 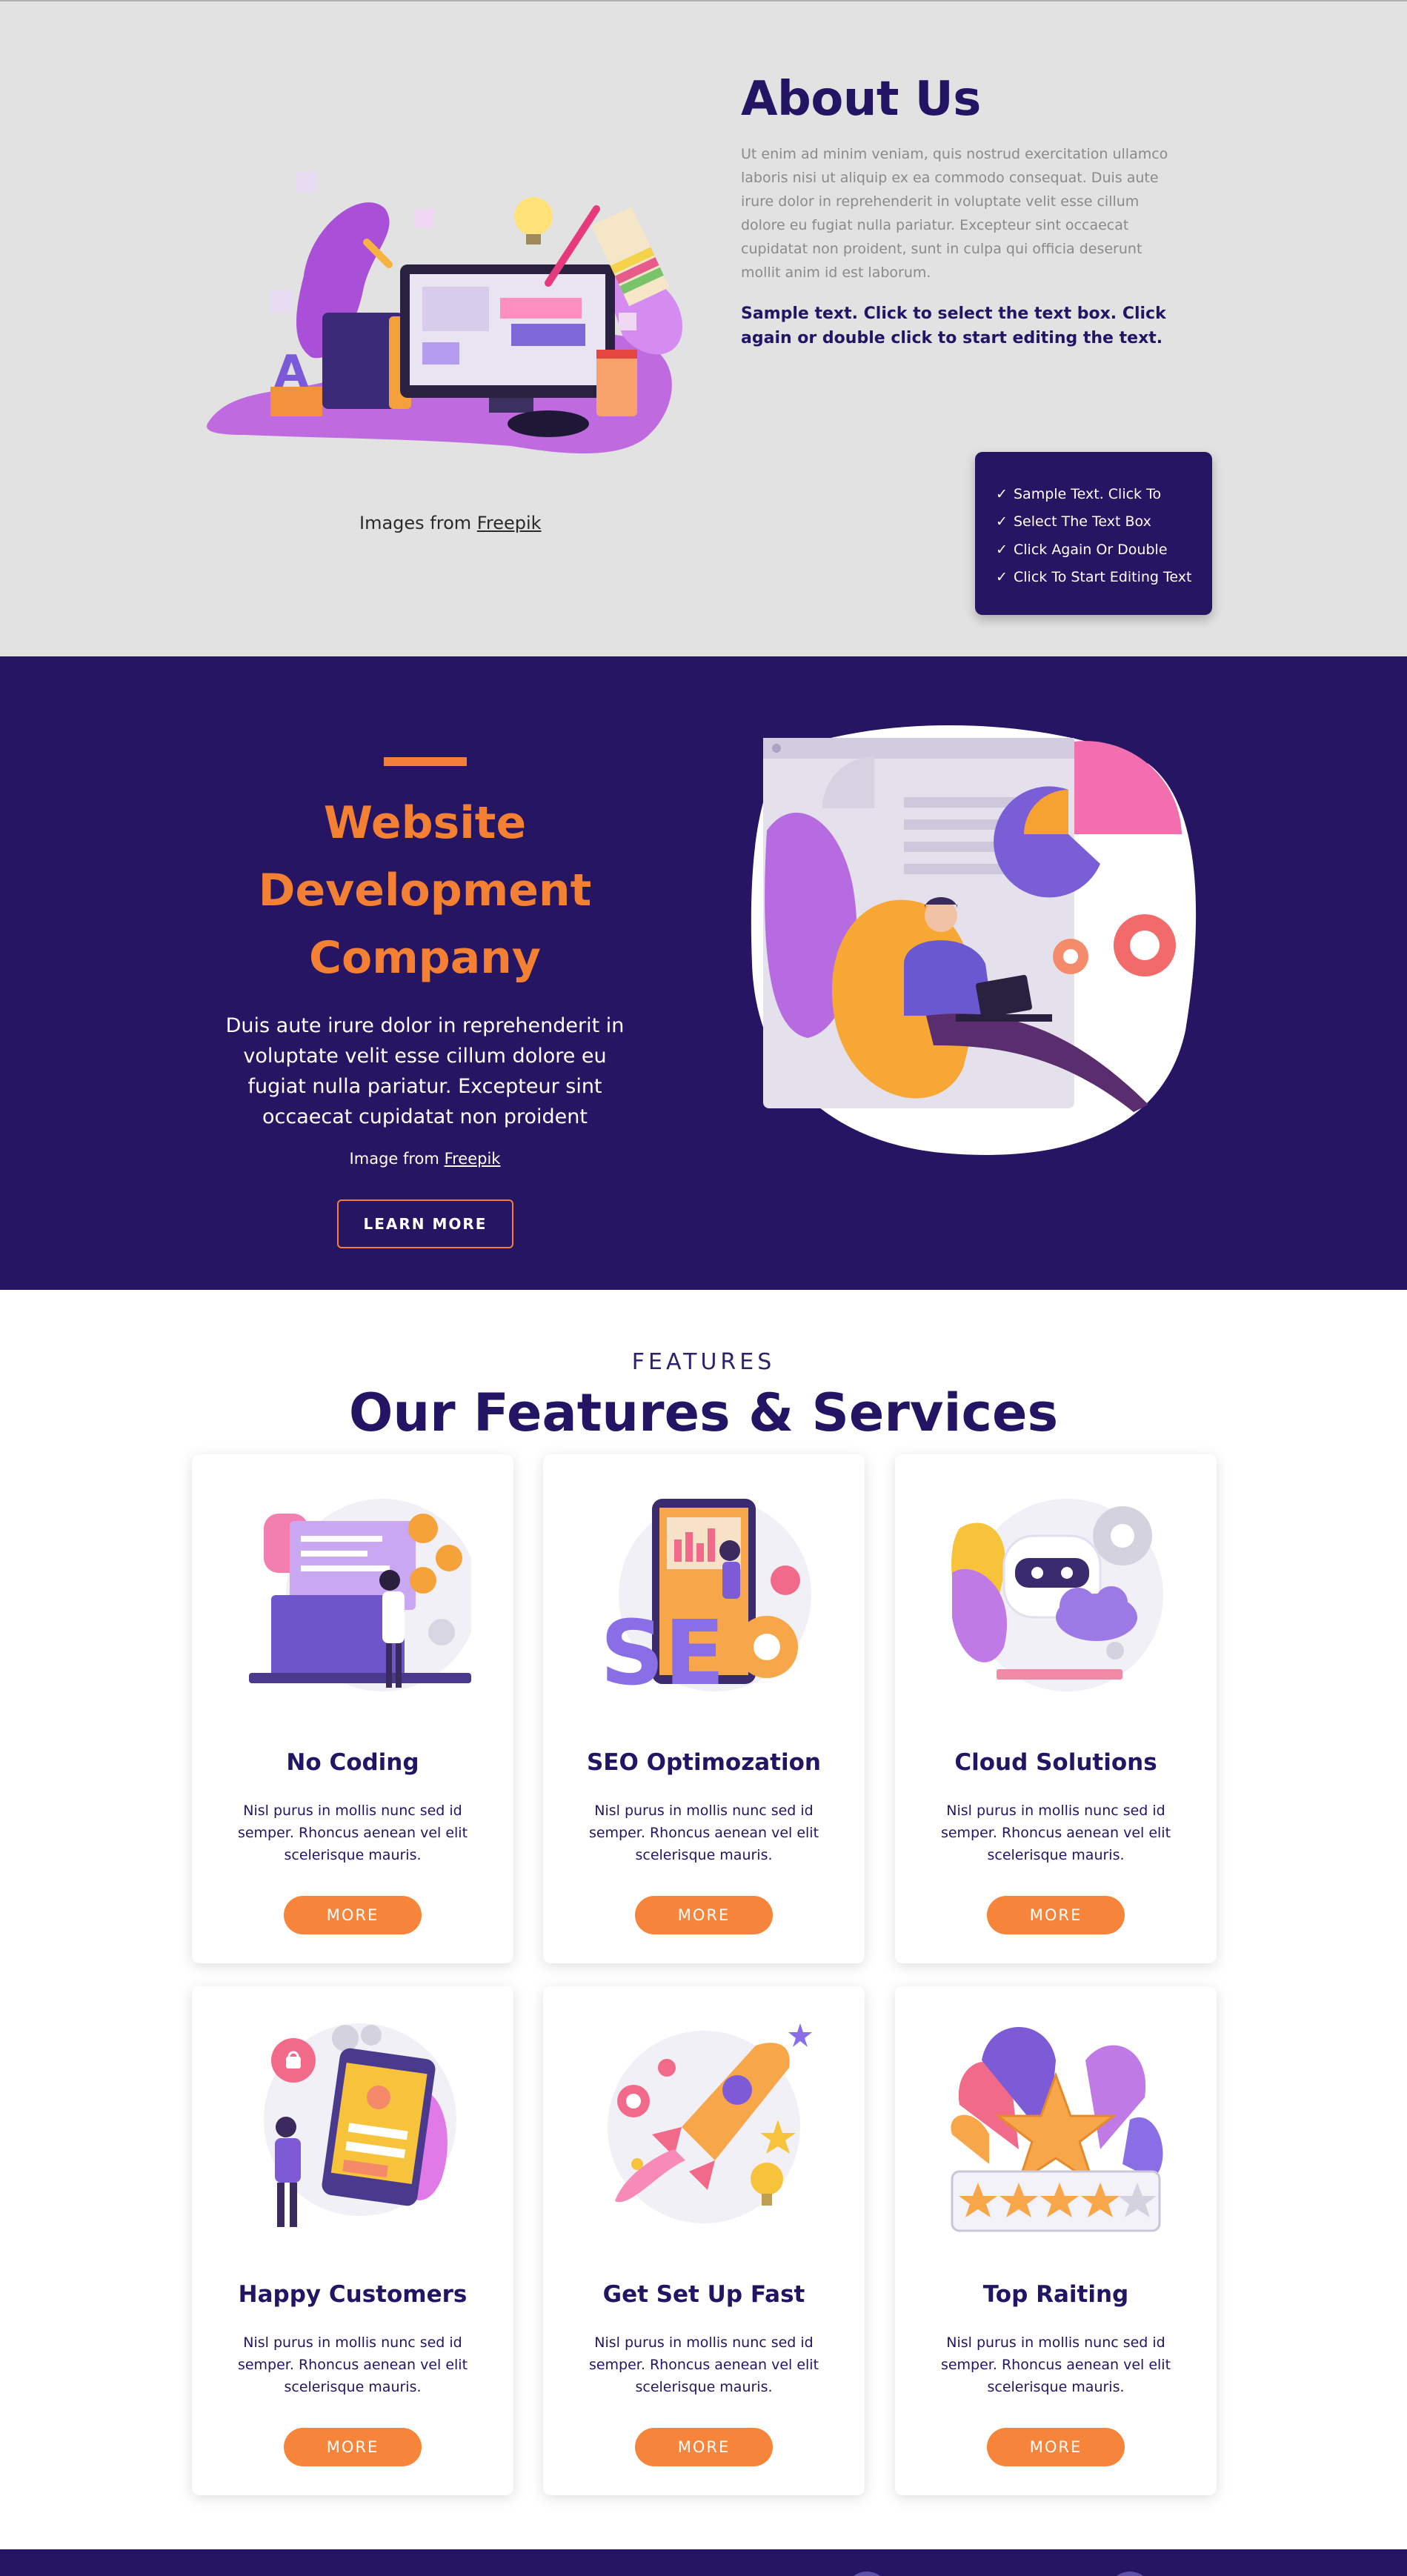 I want to click on checklist-item: ✓ Click Again Or Double, so click(x=1104, y=550).